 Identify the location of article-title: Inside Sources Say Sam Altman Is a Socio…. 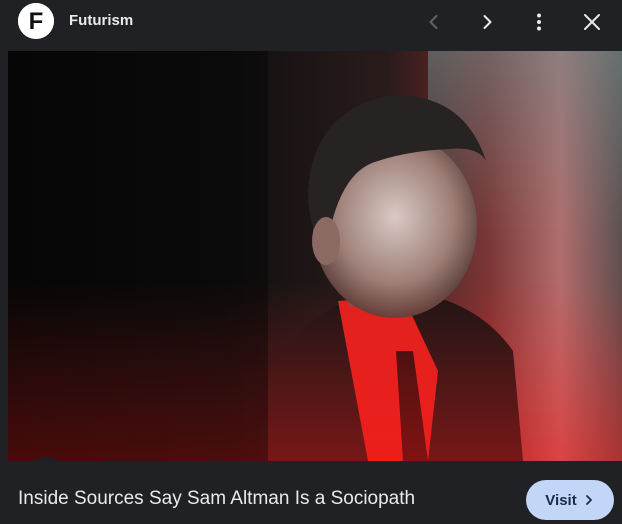
(216, 499).